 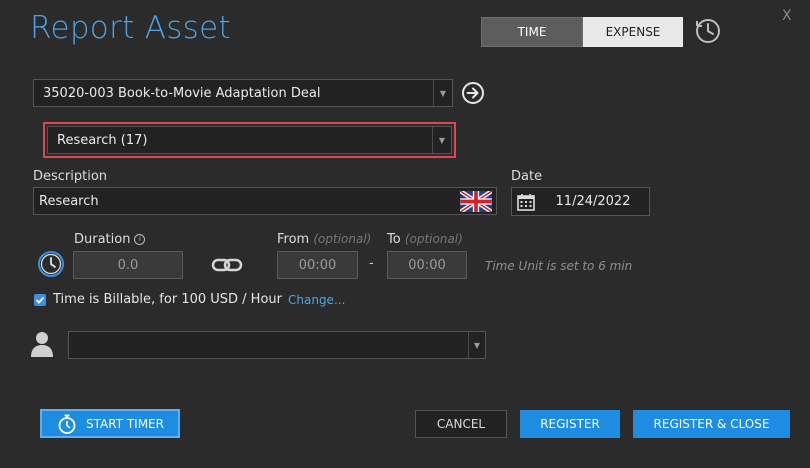 I want to click on activity-select: Research (17) ▼, so click(x=249, y=140).